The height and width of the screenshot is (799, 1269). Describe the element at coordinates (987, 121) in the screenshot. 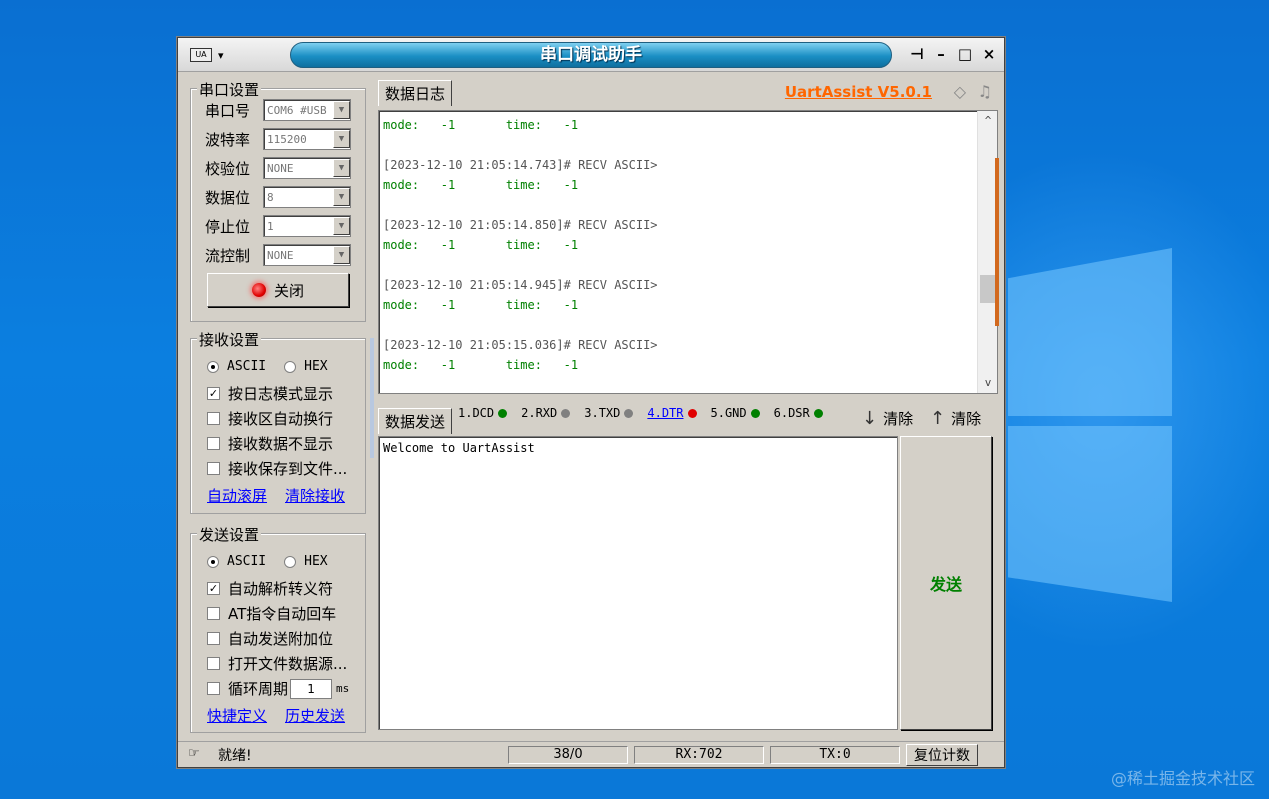

I see `scroll-up-icon: ^` at that location.